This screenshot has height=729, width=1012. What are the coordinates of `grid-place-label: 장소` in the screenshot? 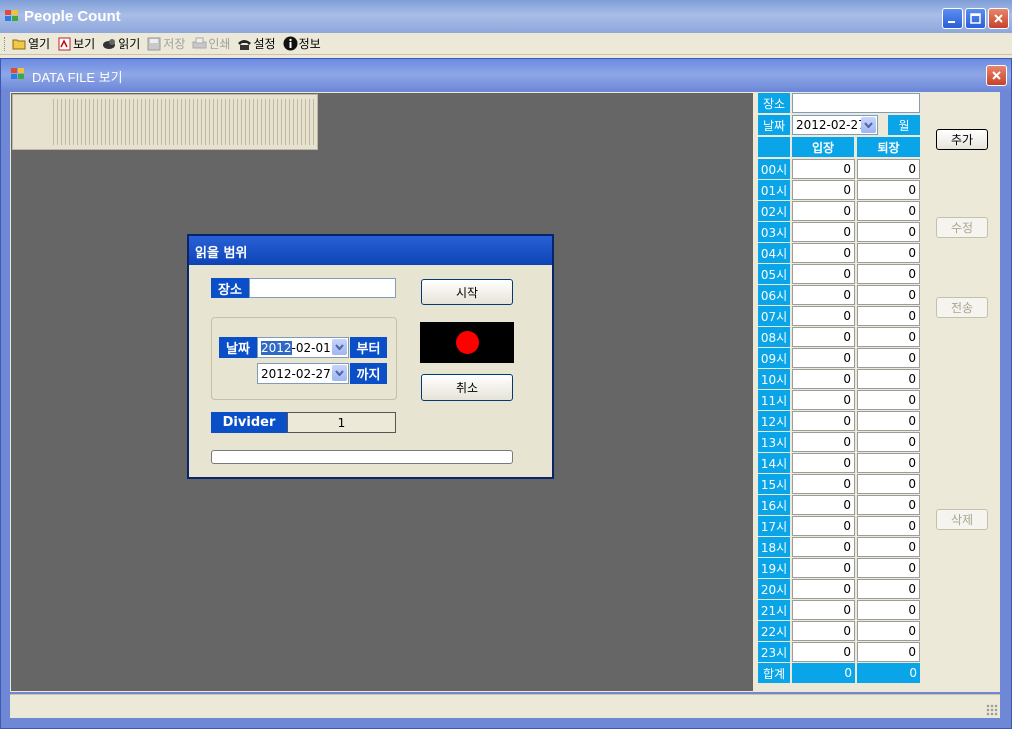 It's located at (774, 103).